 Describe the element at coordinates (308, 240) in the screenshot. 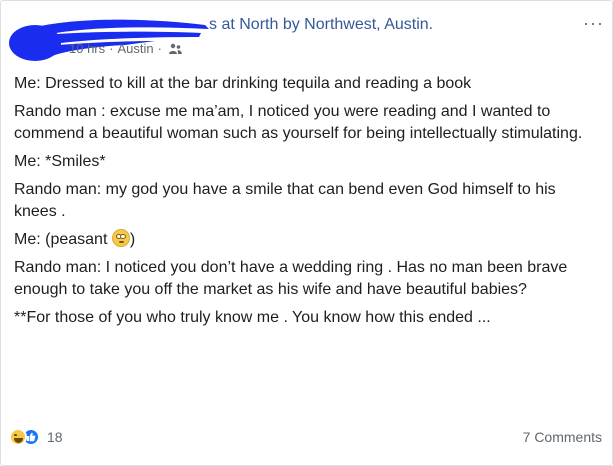

I see `post-paragraph-peasant: Me: (peasant )` at that location.